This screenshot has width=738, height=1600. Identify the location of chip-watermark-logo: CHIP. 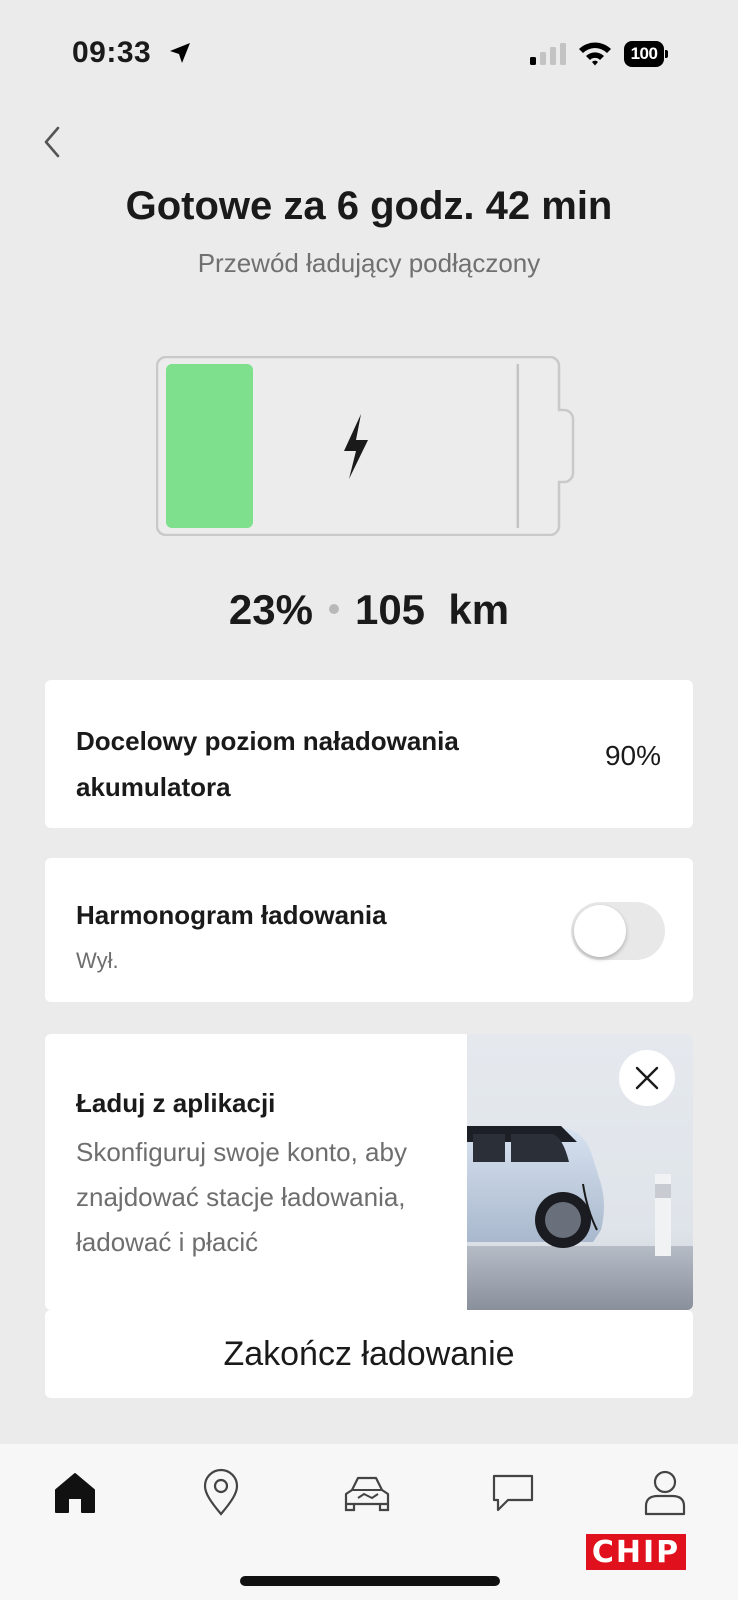
(636, 1552).